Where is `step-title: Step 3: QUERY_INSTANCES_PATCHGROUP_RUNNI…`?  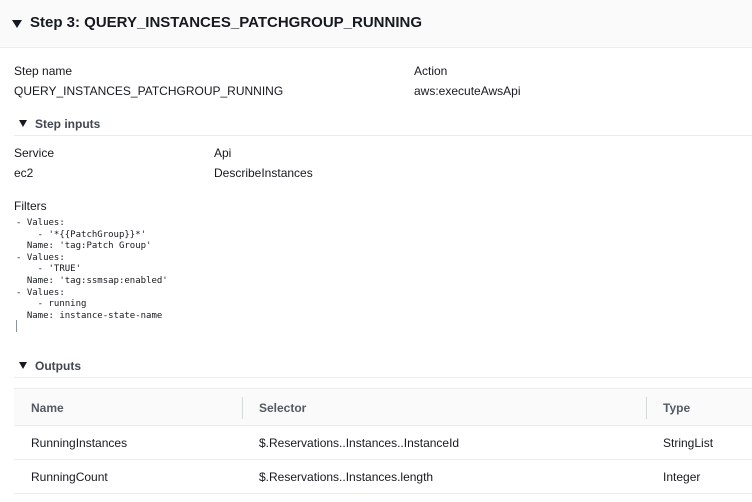
step-title: Step 3: QUERY_INSTANCES_PATCHGROUP_RUNNI… is located at coordinates (226, 22).